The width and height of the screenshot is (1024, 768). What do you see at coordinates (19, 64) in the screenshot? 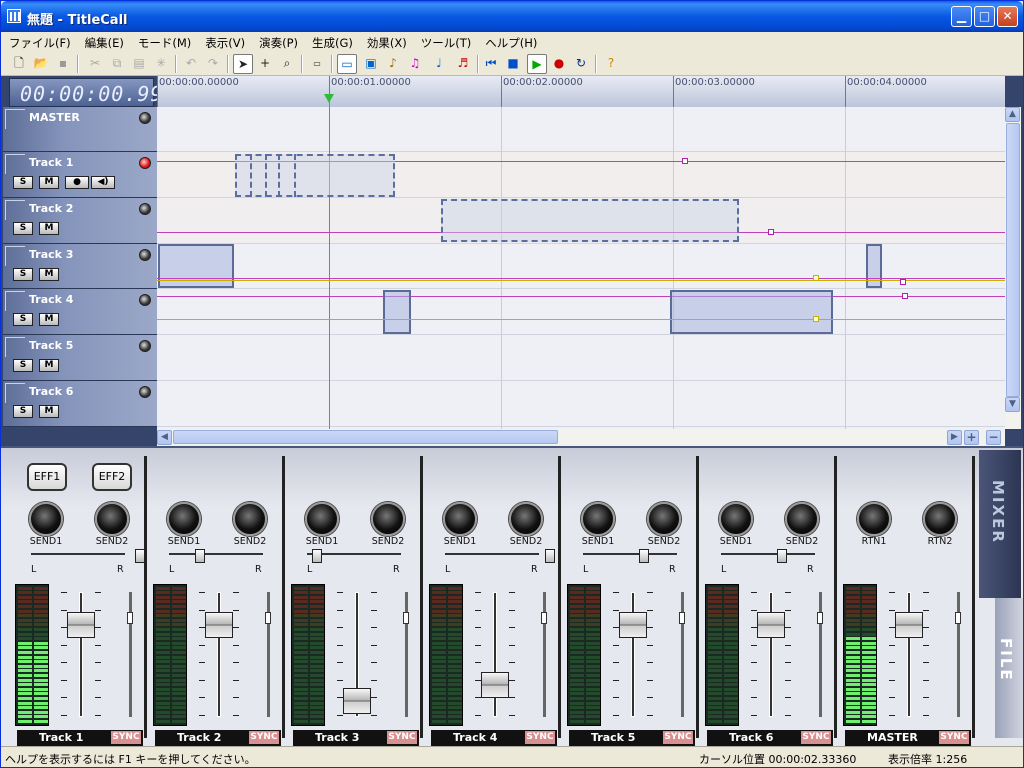
I see `new-file-icon: 🗋` at bounding box center [19, 64].